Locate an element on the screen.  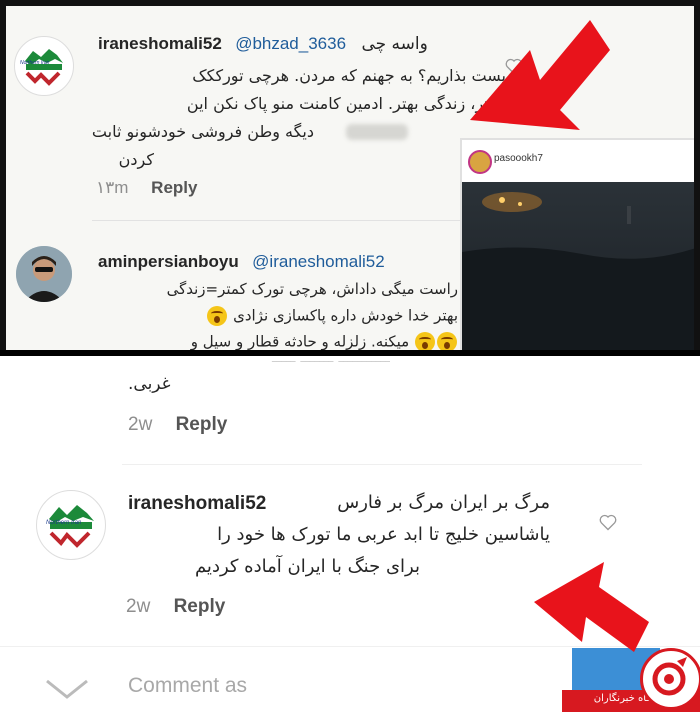
user-avatar is located at coordinates (44, 274).